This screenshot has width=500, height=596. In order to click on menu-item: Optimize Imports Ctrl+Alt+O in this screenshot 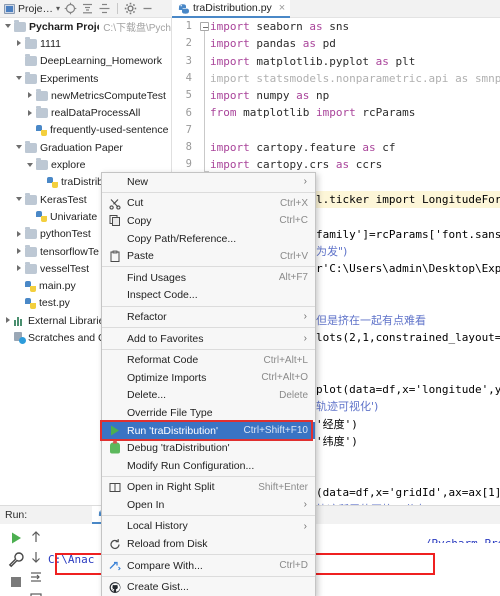, I will do `click(208, 378)`.